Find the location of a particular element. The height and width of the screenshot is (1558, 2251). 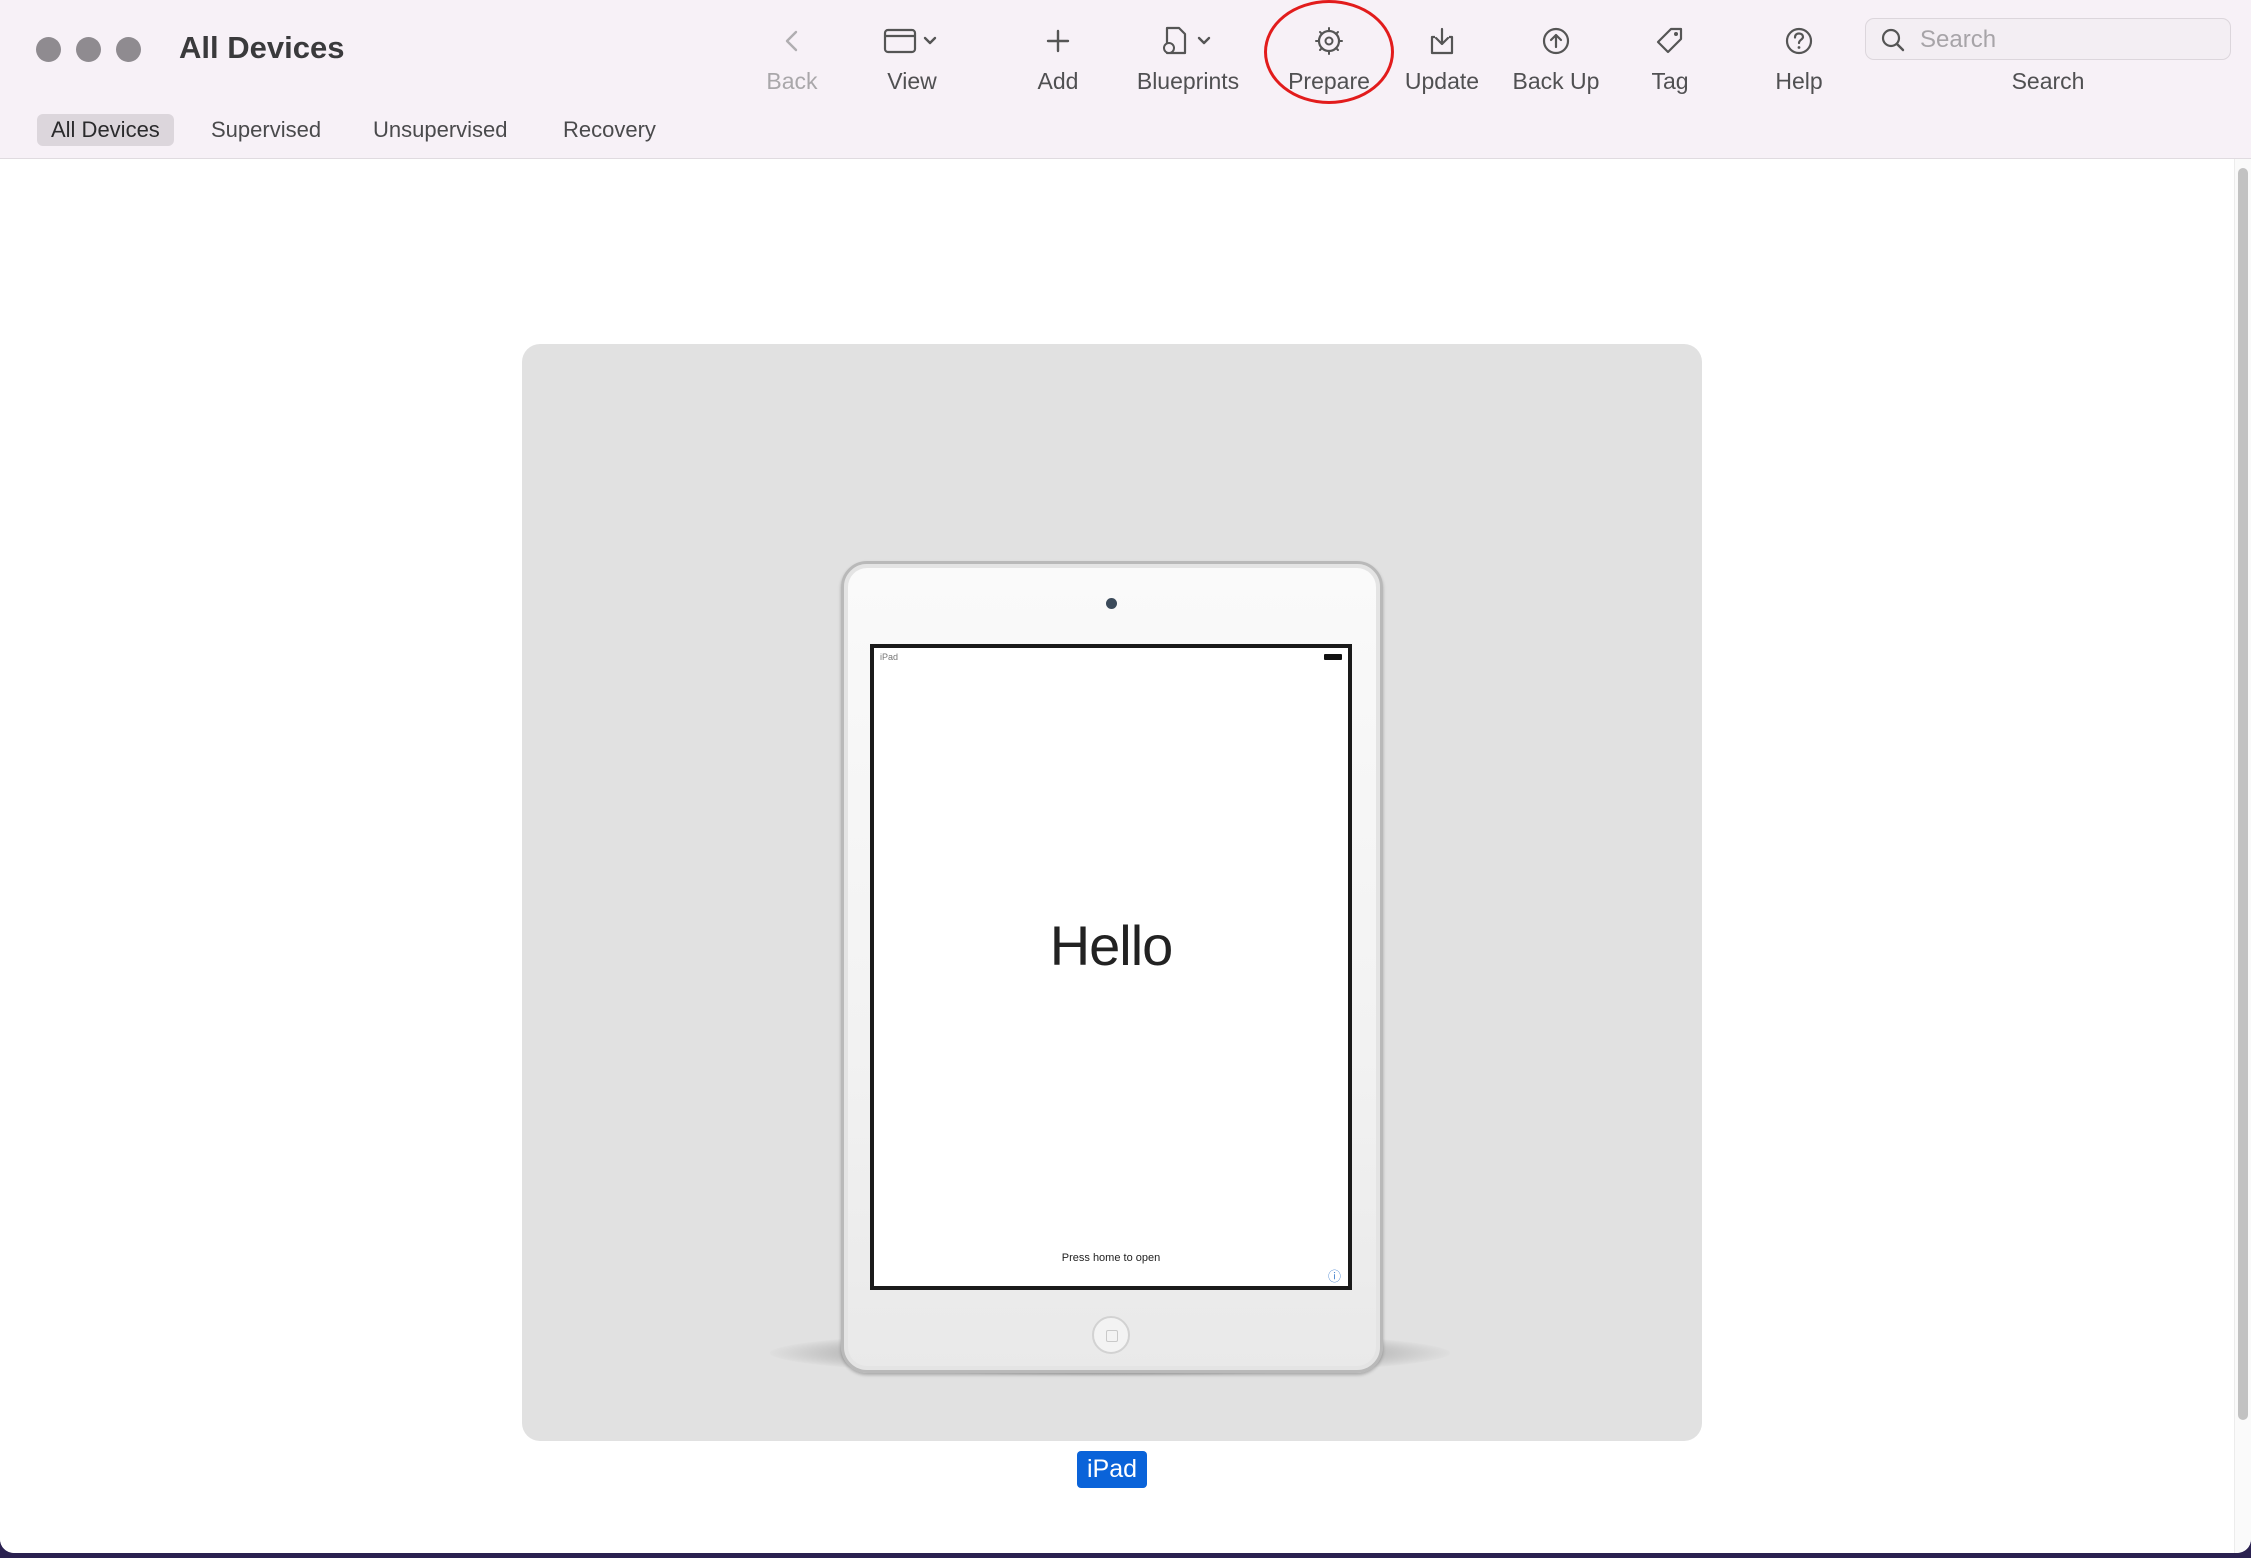

plus-icon is located at coordinates (1058, 41).